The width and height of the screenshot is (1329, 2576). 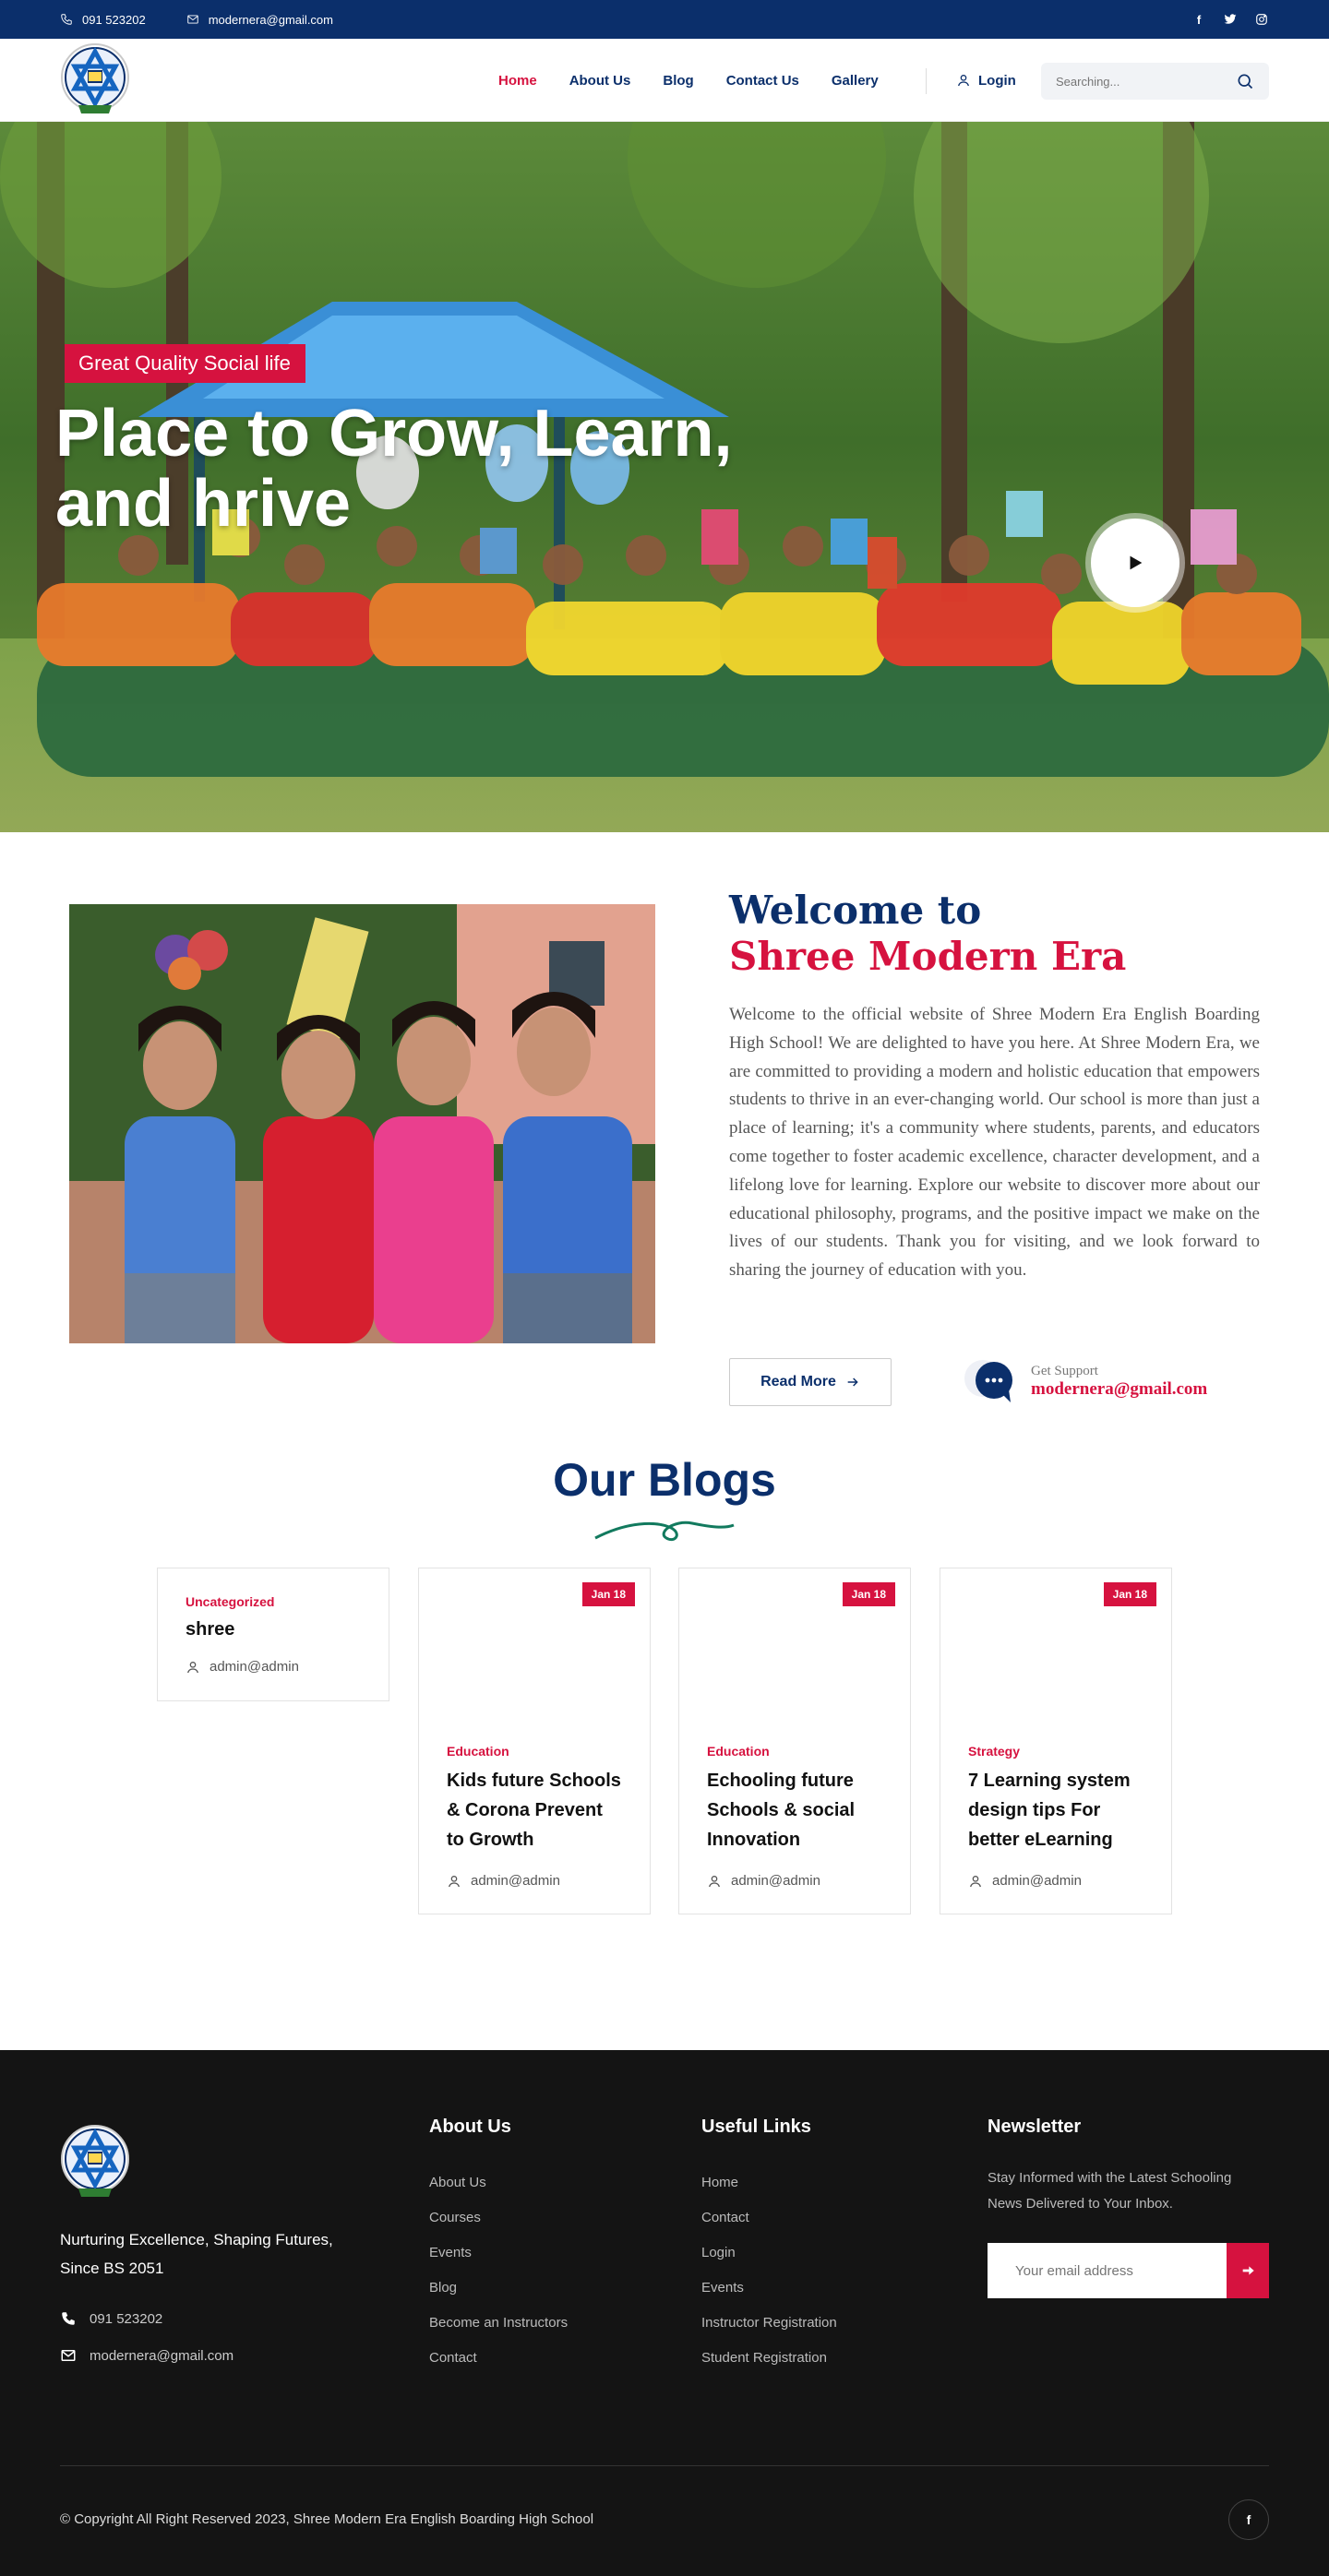 I want to click on footer-useful-title: Useful Links, so click(x=756, y=2127).